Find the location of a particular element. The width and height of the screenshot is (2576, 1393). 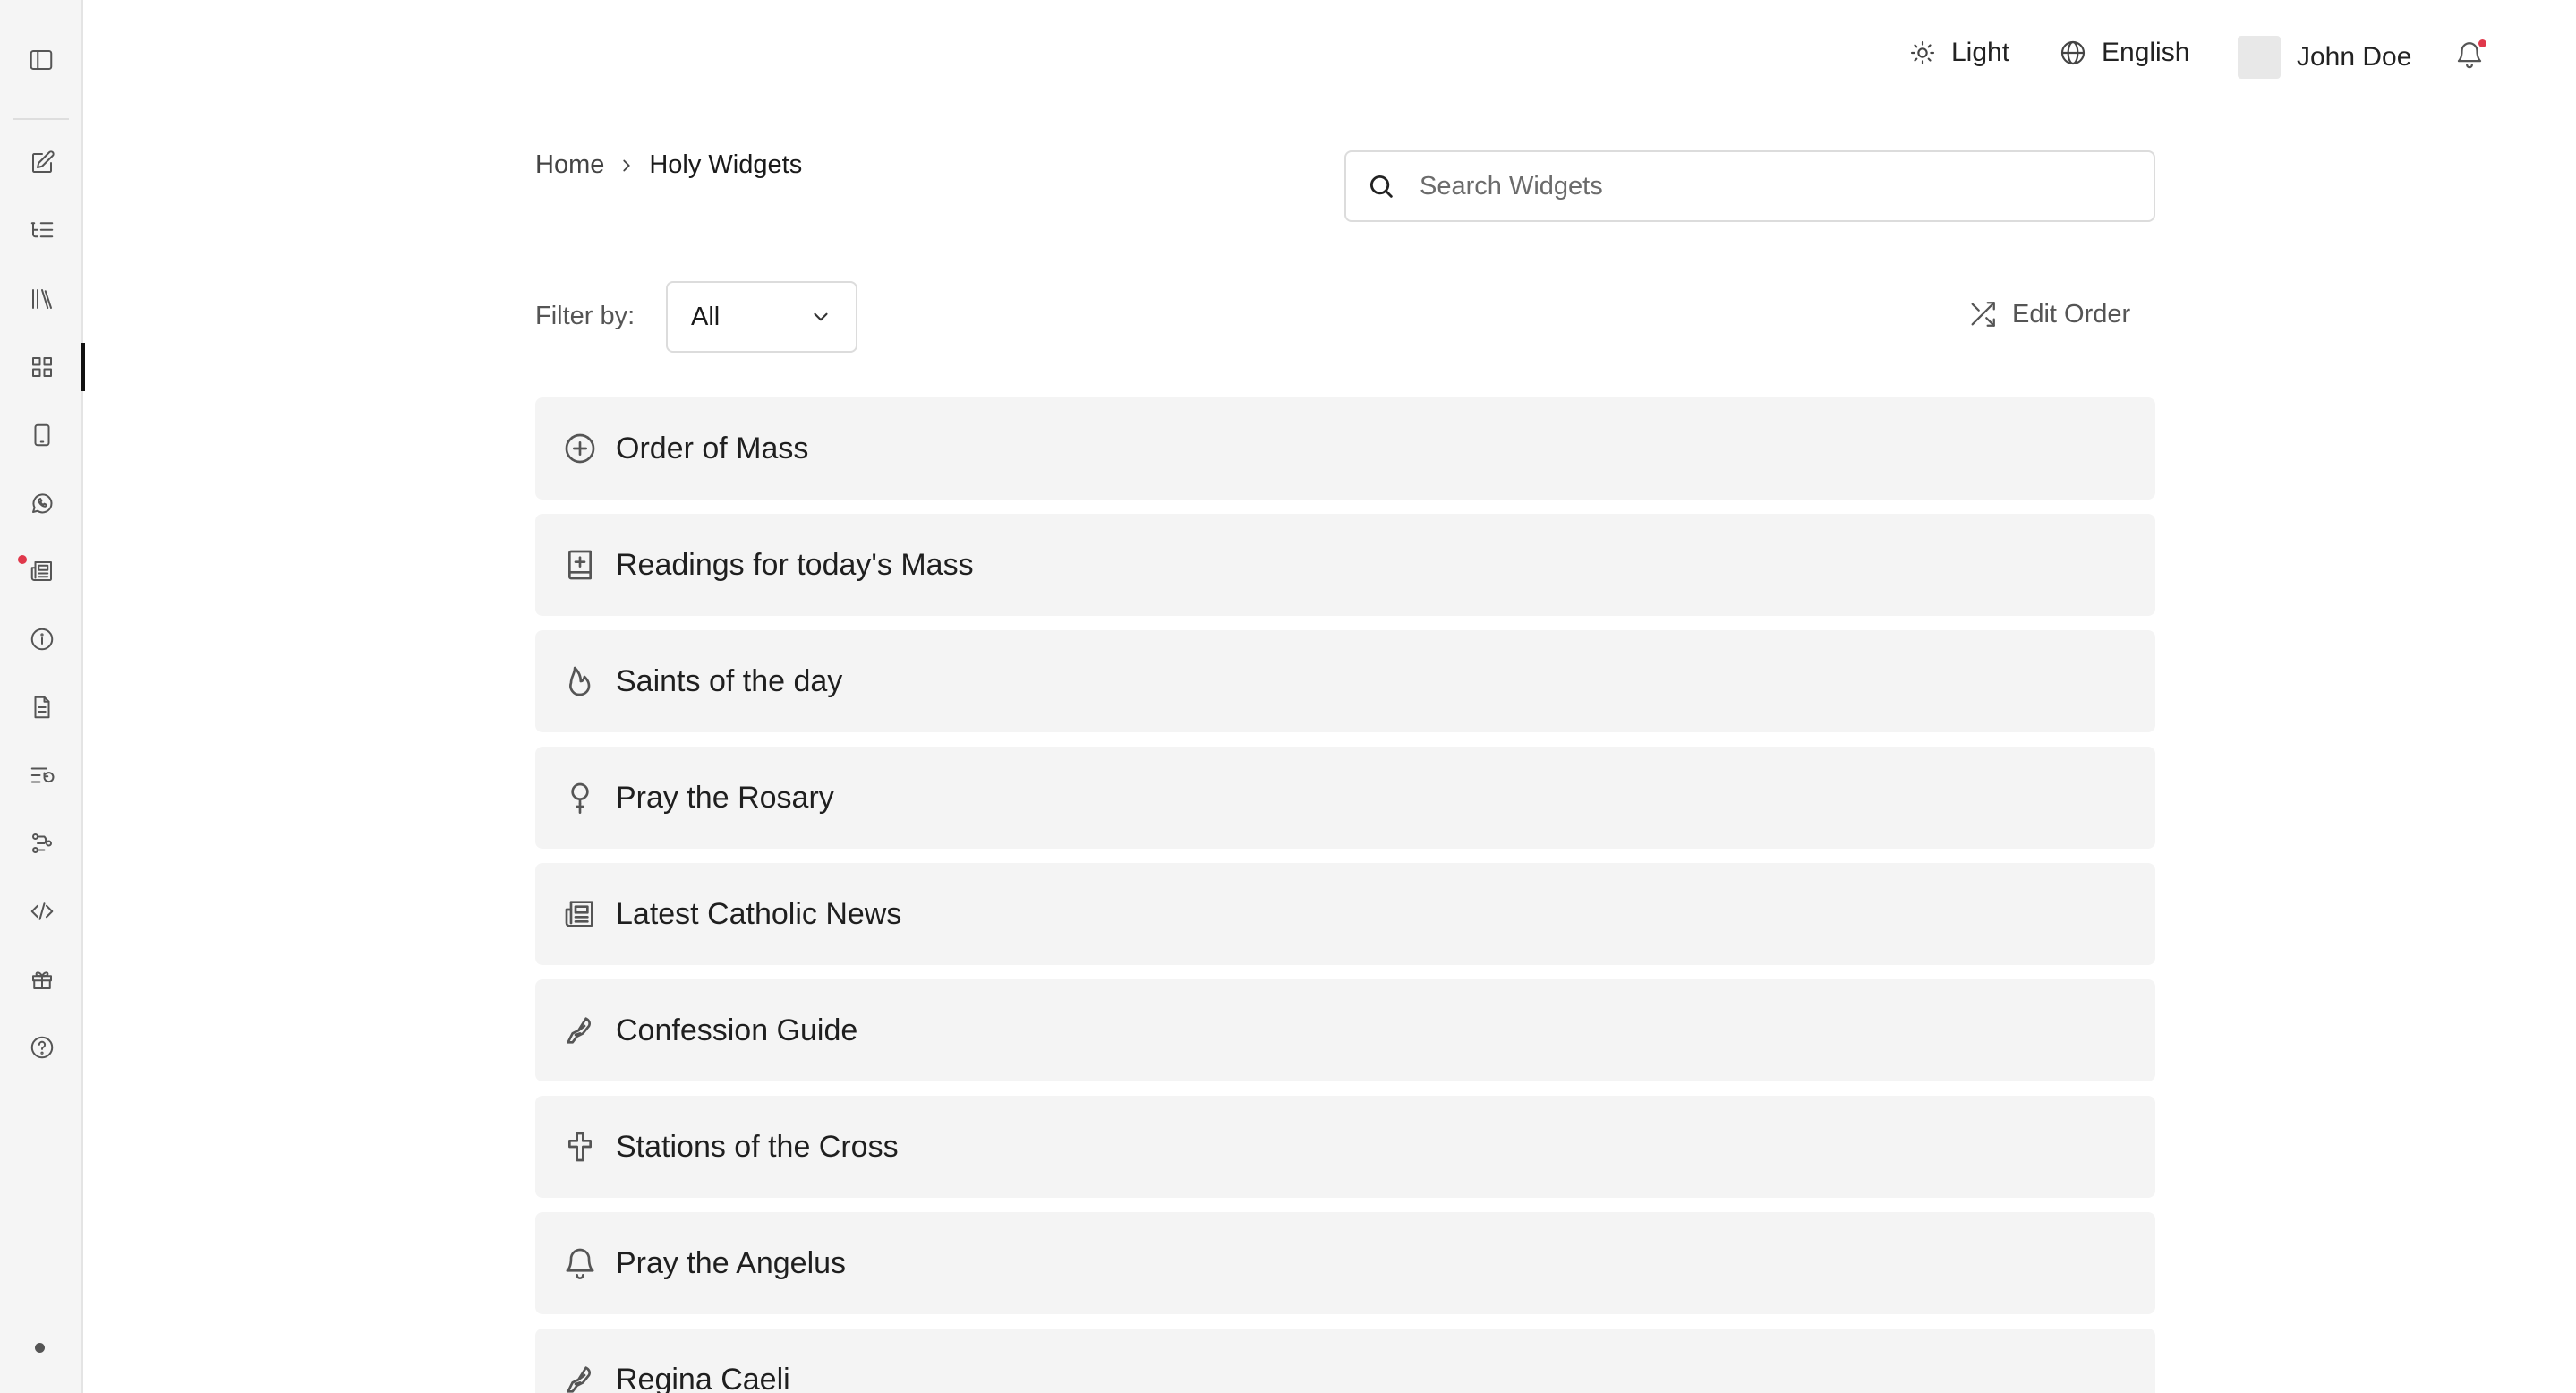

sidebar-item-news is located at coordinates (41, 571).